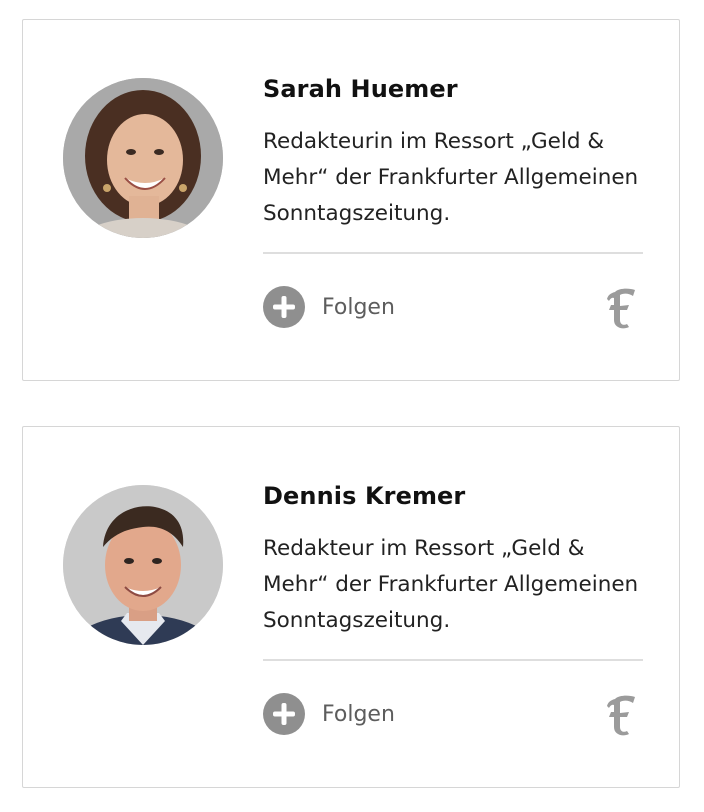  I want to click on author-name: Sarah Huemer, so click(360, 89).